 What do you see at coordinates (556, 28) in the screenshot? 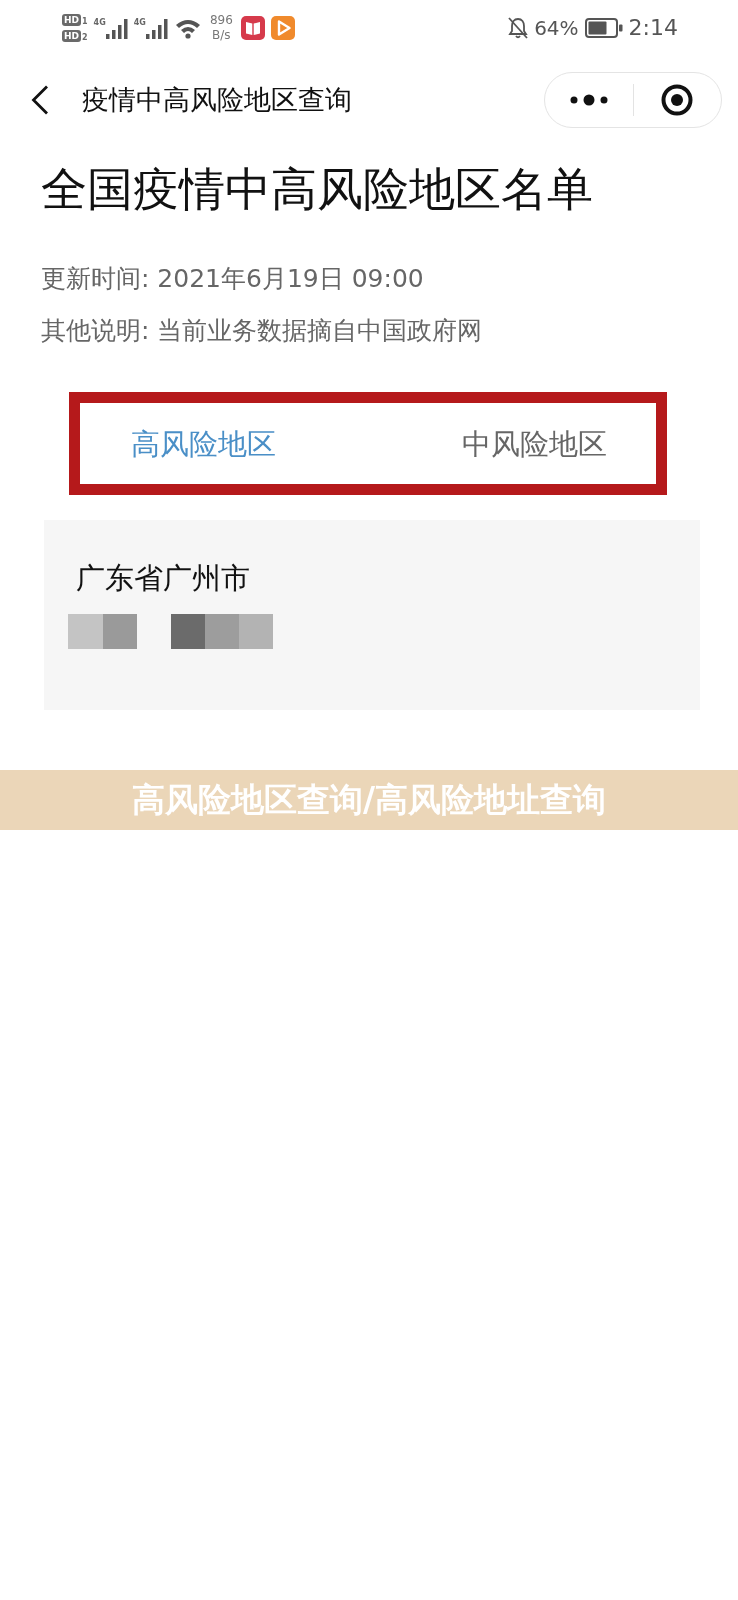
I see `battery-percent-text: 64%` at bounding box center [556, 28].